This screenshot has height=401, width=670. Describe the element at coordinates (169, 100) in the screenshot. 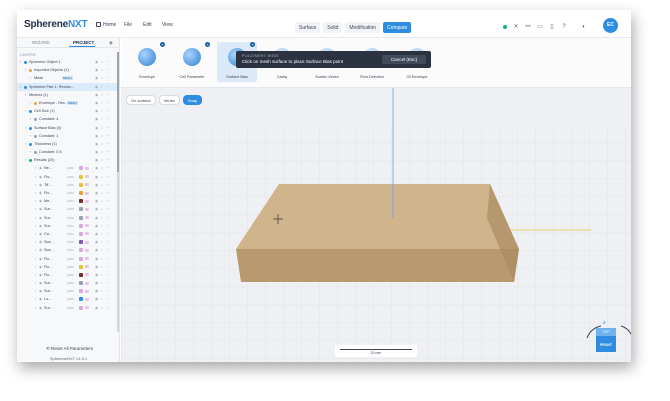

I see `mode-vertex: Vertex` at that location.